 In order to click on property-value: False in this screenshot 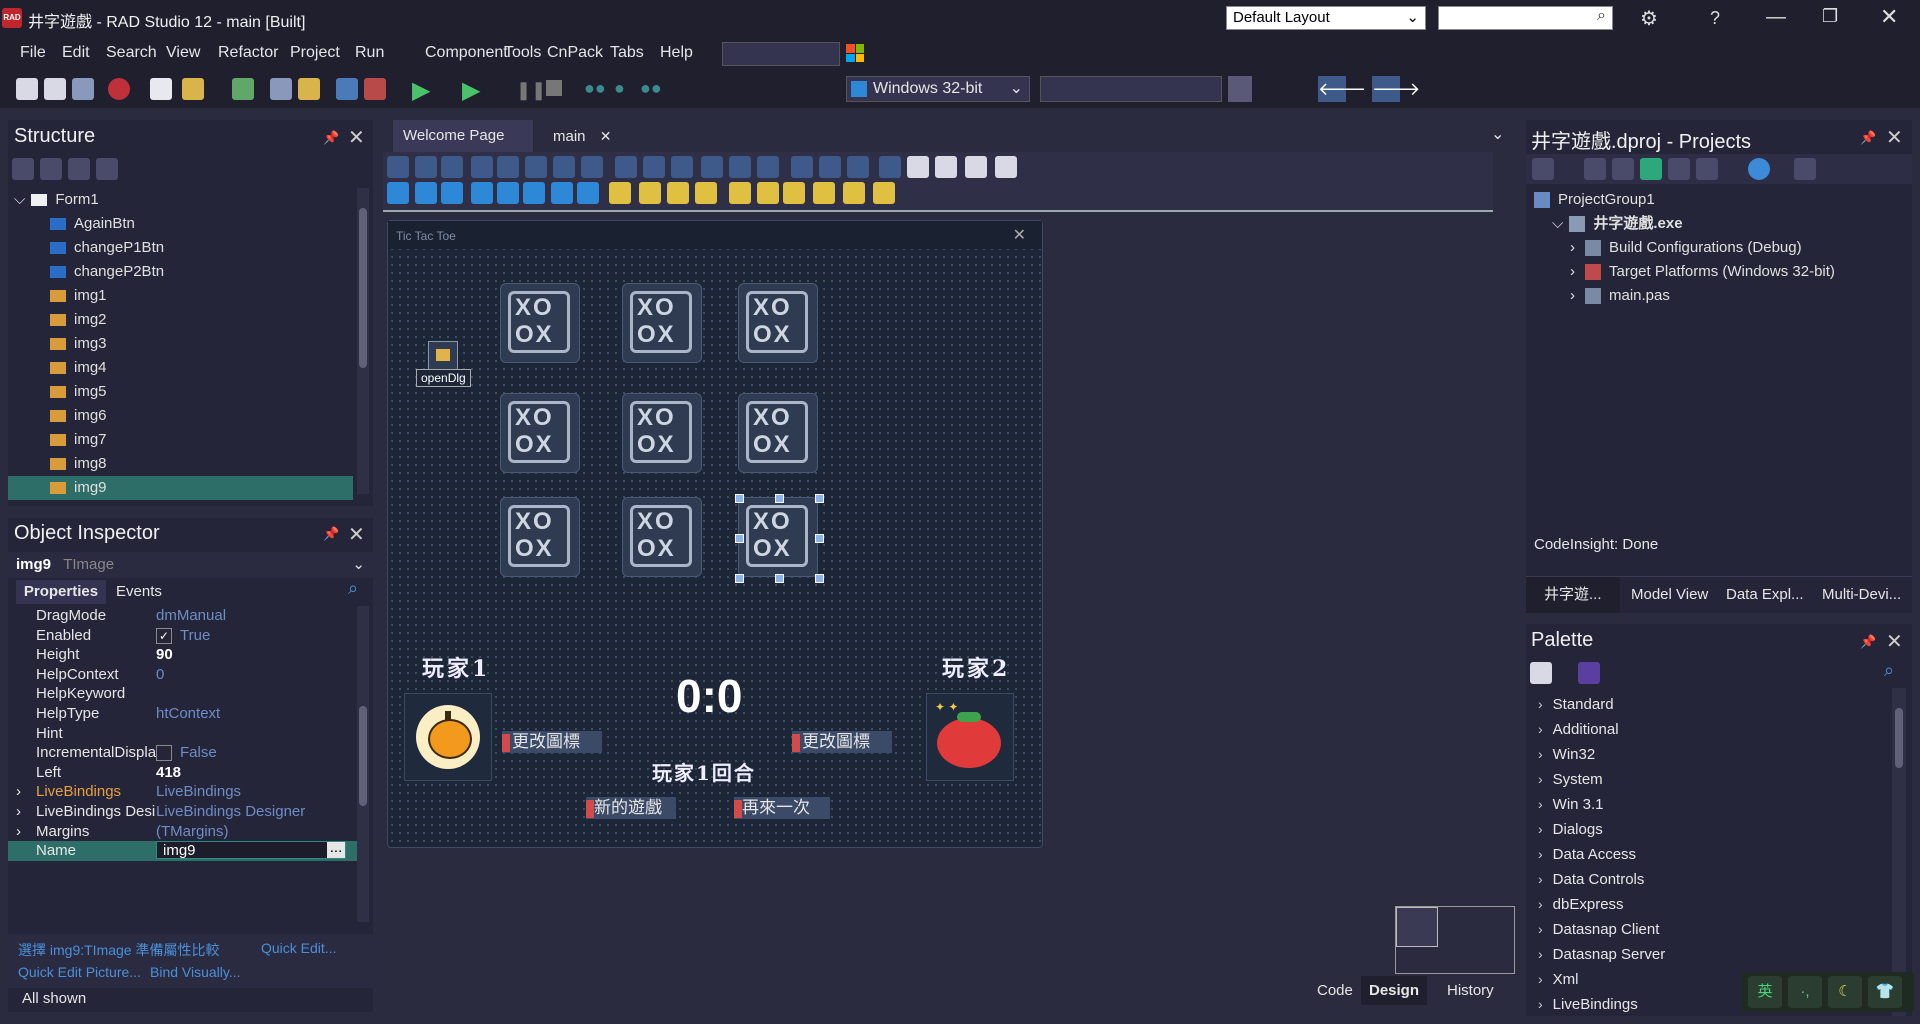, I will do `click(186, 753)`.